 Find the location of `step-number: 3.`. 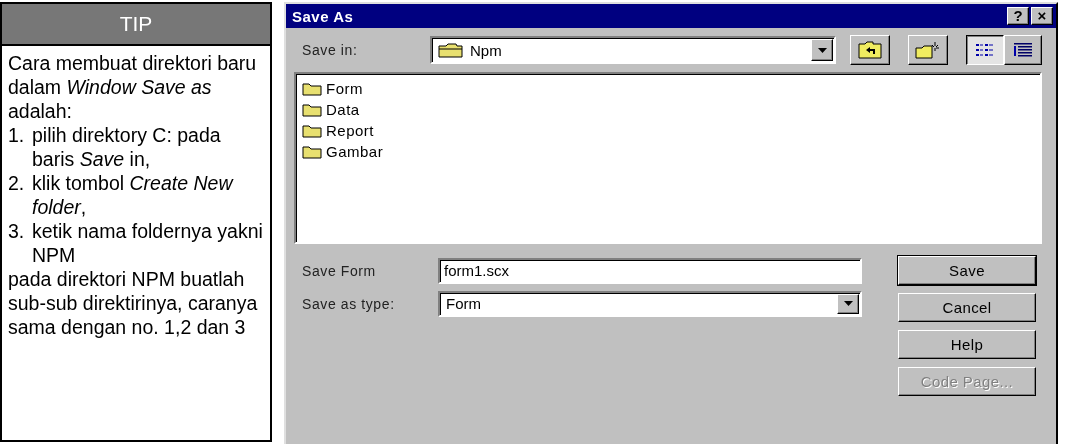

step-number: 3. is located at coordinates (17, 231).